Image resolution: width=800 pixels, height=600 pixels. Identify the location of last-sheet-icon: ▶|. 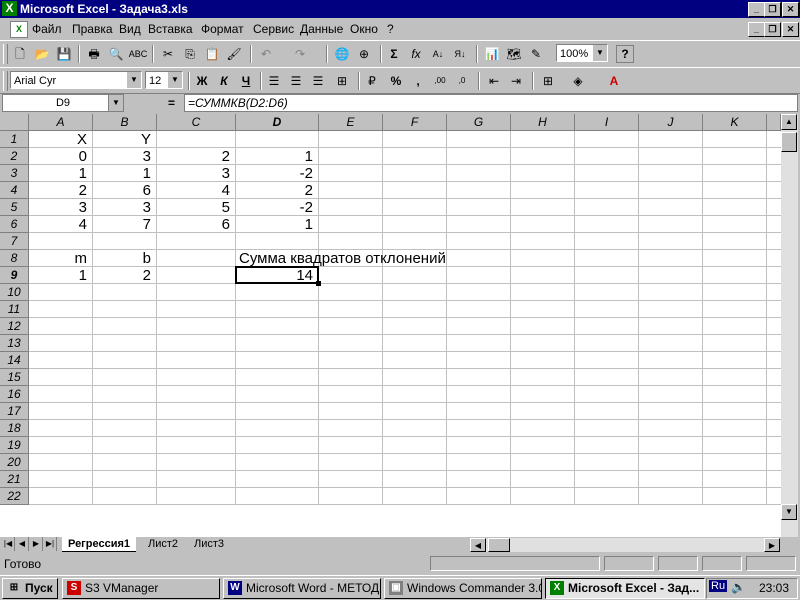
(50, 544).